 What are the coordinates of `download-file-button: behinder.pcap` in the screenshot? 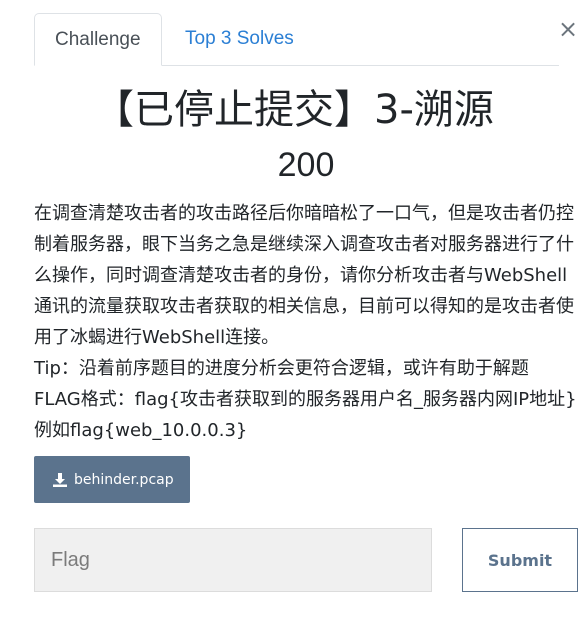 It's located at (112, 479).